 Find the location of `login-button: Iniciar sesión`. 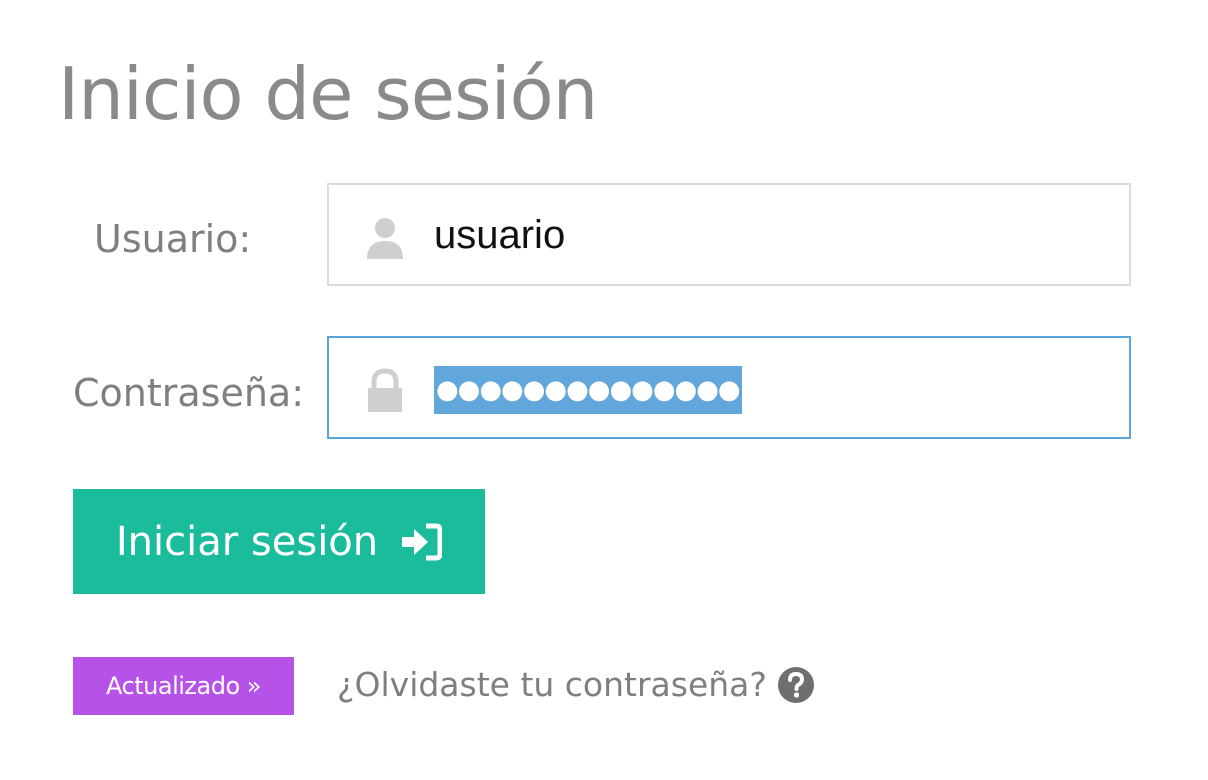

login-button: Iniciar sesión is located at coordinates (279, 541).